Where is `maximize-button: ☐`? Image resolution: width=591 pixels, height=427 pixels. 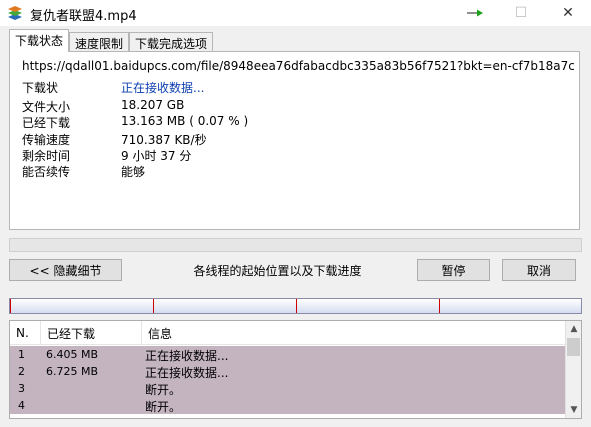 maximize-button: ☐ is located at coordinates (521, 13).